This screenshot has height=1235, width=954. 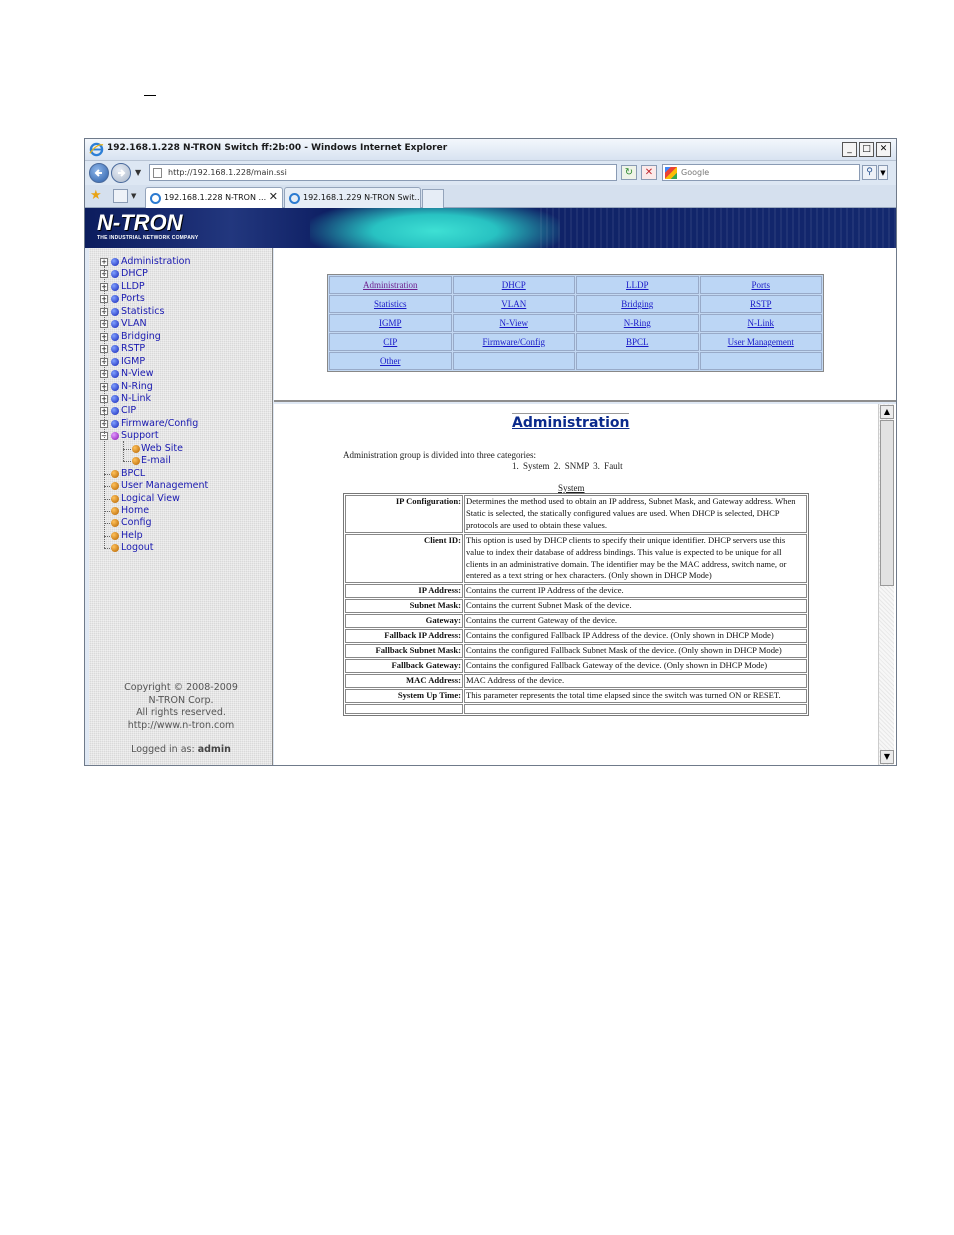 I want to click on table-row: MAC Address: MAC Address of the device., so click(x=576, y=680).